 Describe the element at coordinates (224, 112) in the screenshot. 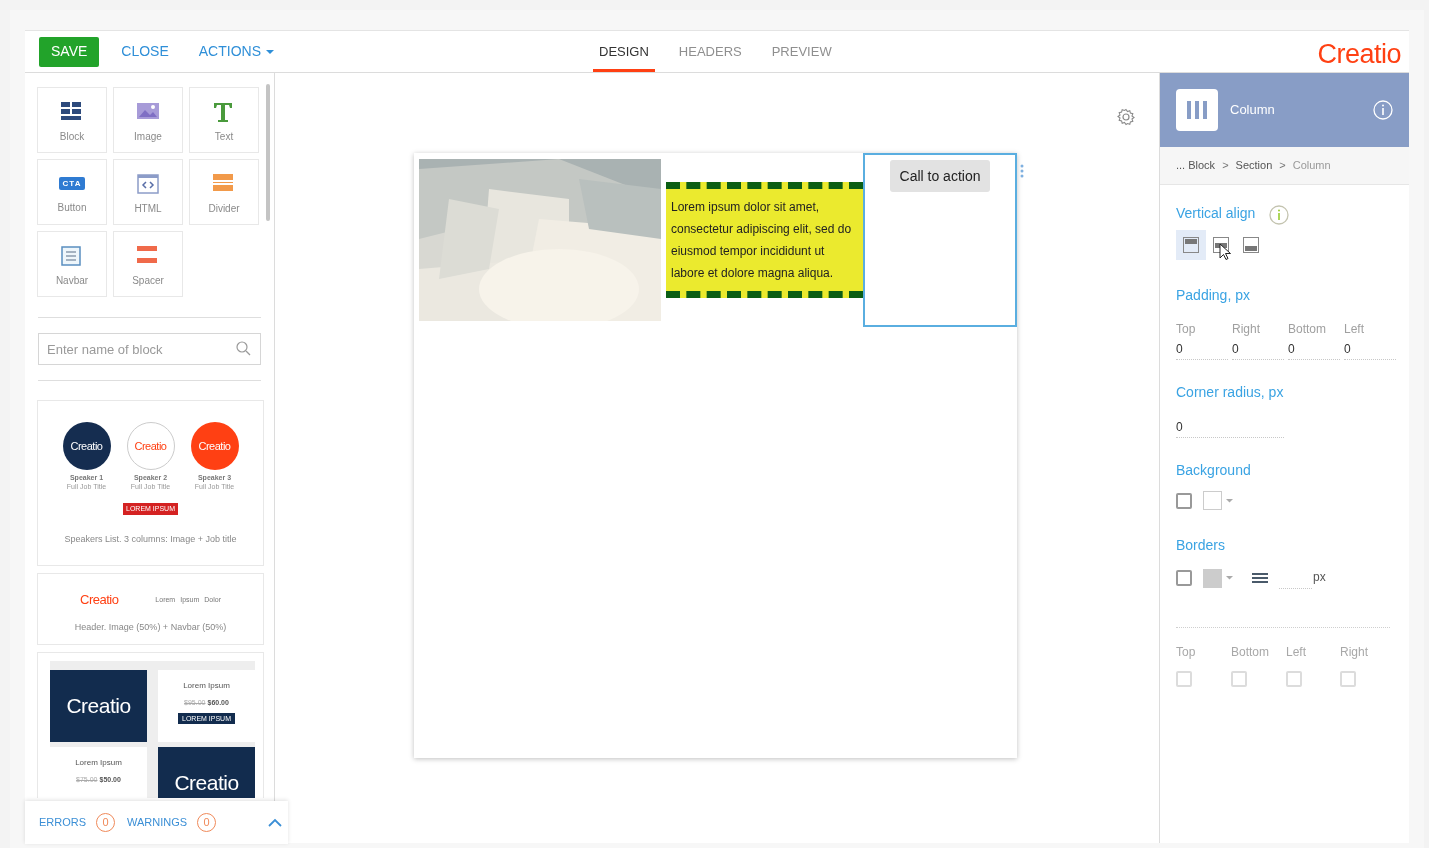

I see `text-icon` at that location.